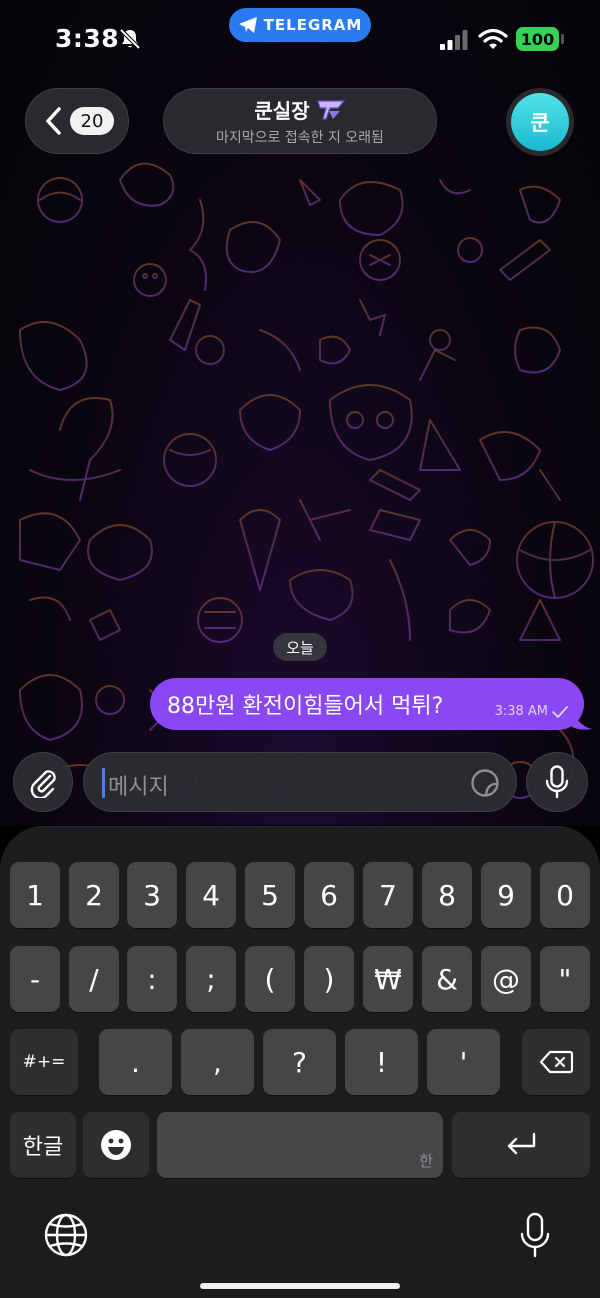 This screenshot has height=1298, width=600. I want to click on pill-label: TELEGRAM, so click(313, 25).